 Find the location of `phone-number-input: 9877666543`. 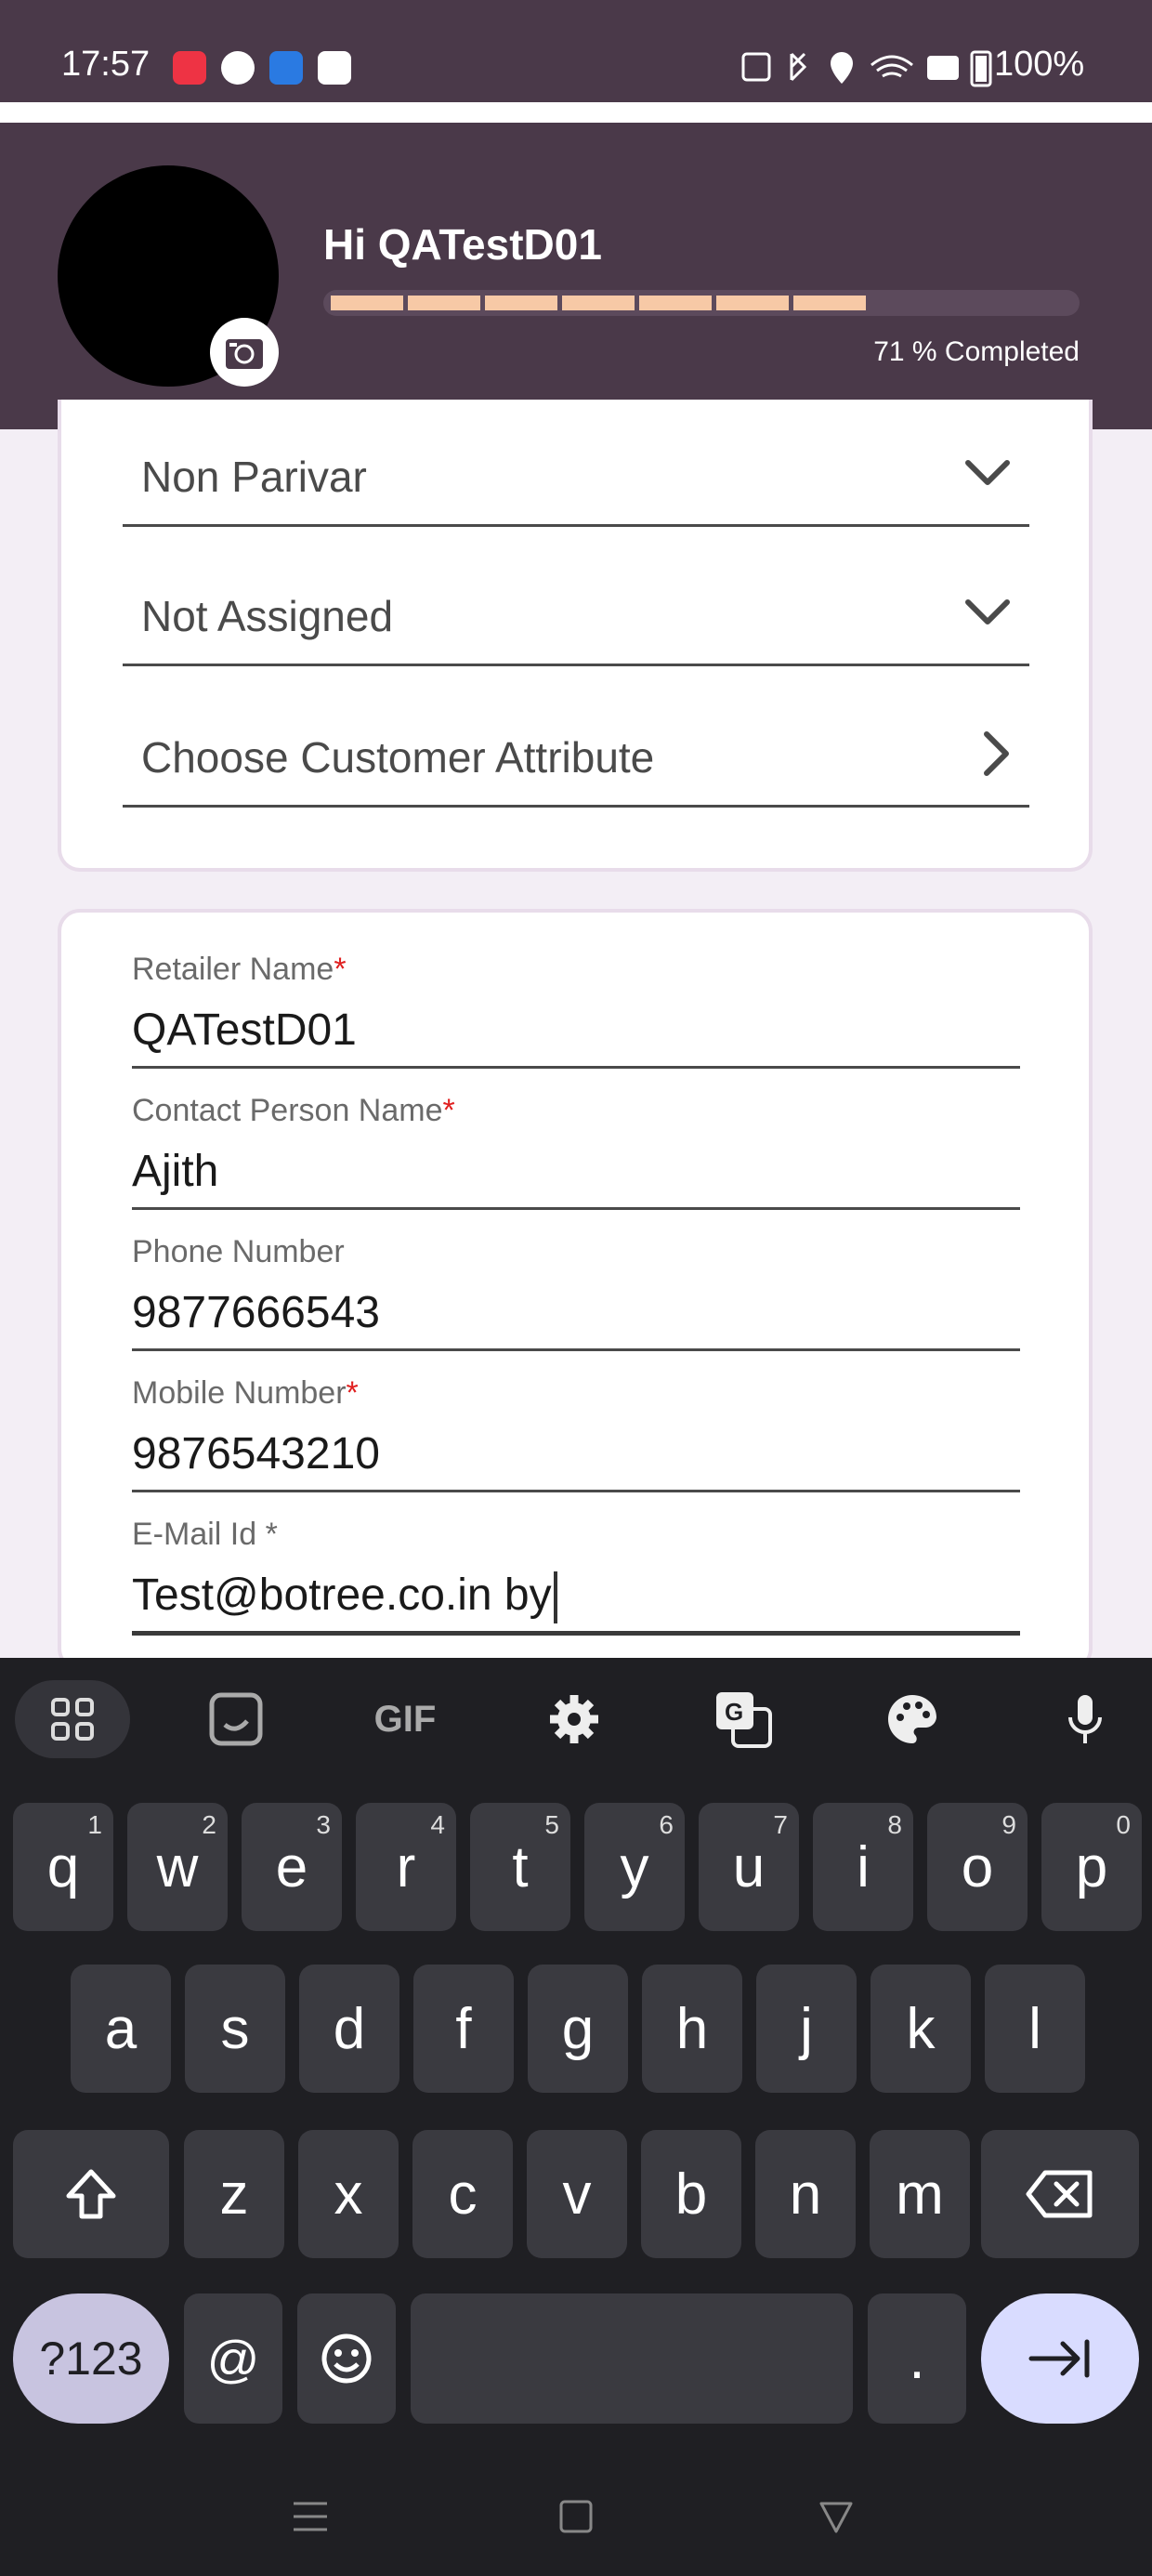

phone-number-input: 9877666543 is located at coordinates (576, 1318).